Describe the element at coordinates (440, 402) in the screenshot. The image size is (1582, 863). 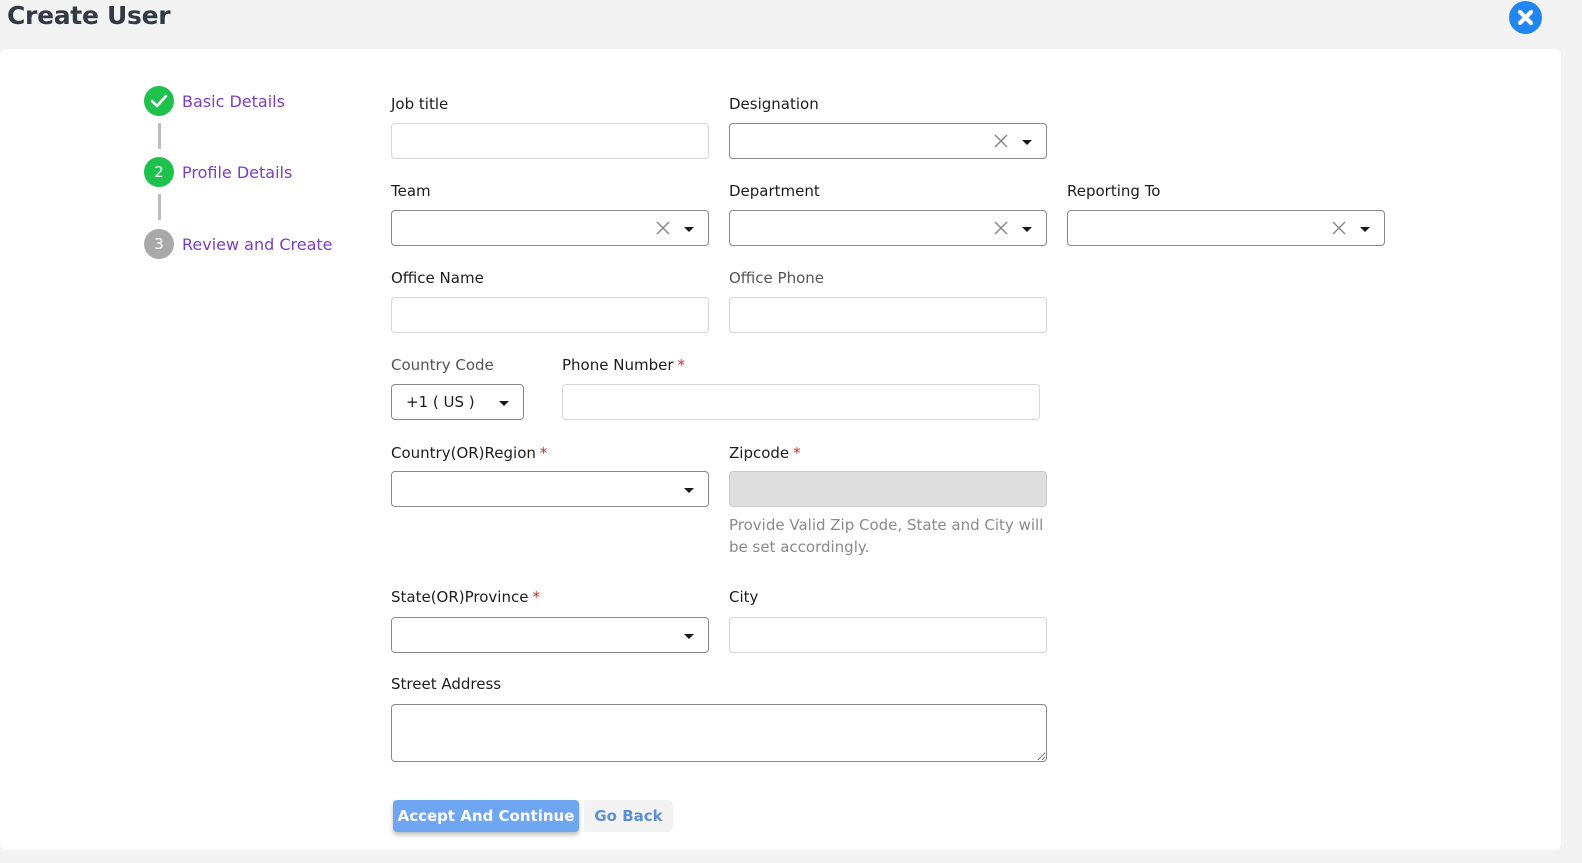
I see `country-code-value: +1 ( US )` at that location.